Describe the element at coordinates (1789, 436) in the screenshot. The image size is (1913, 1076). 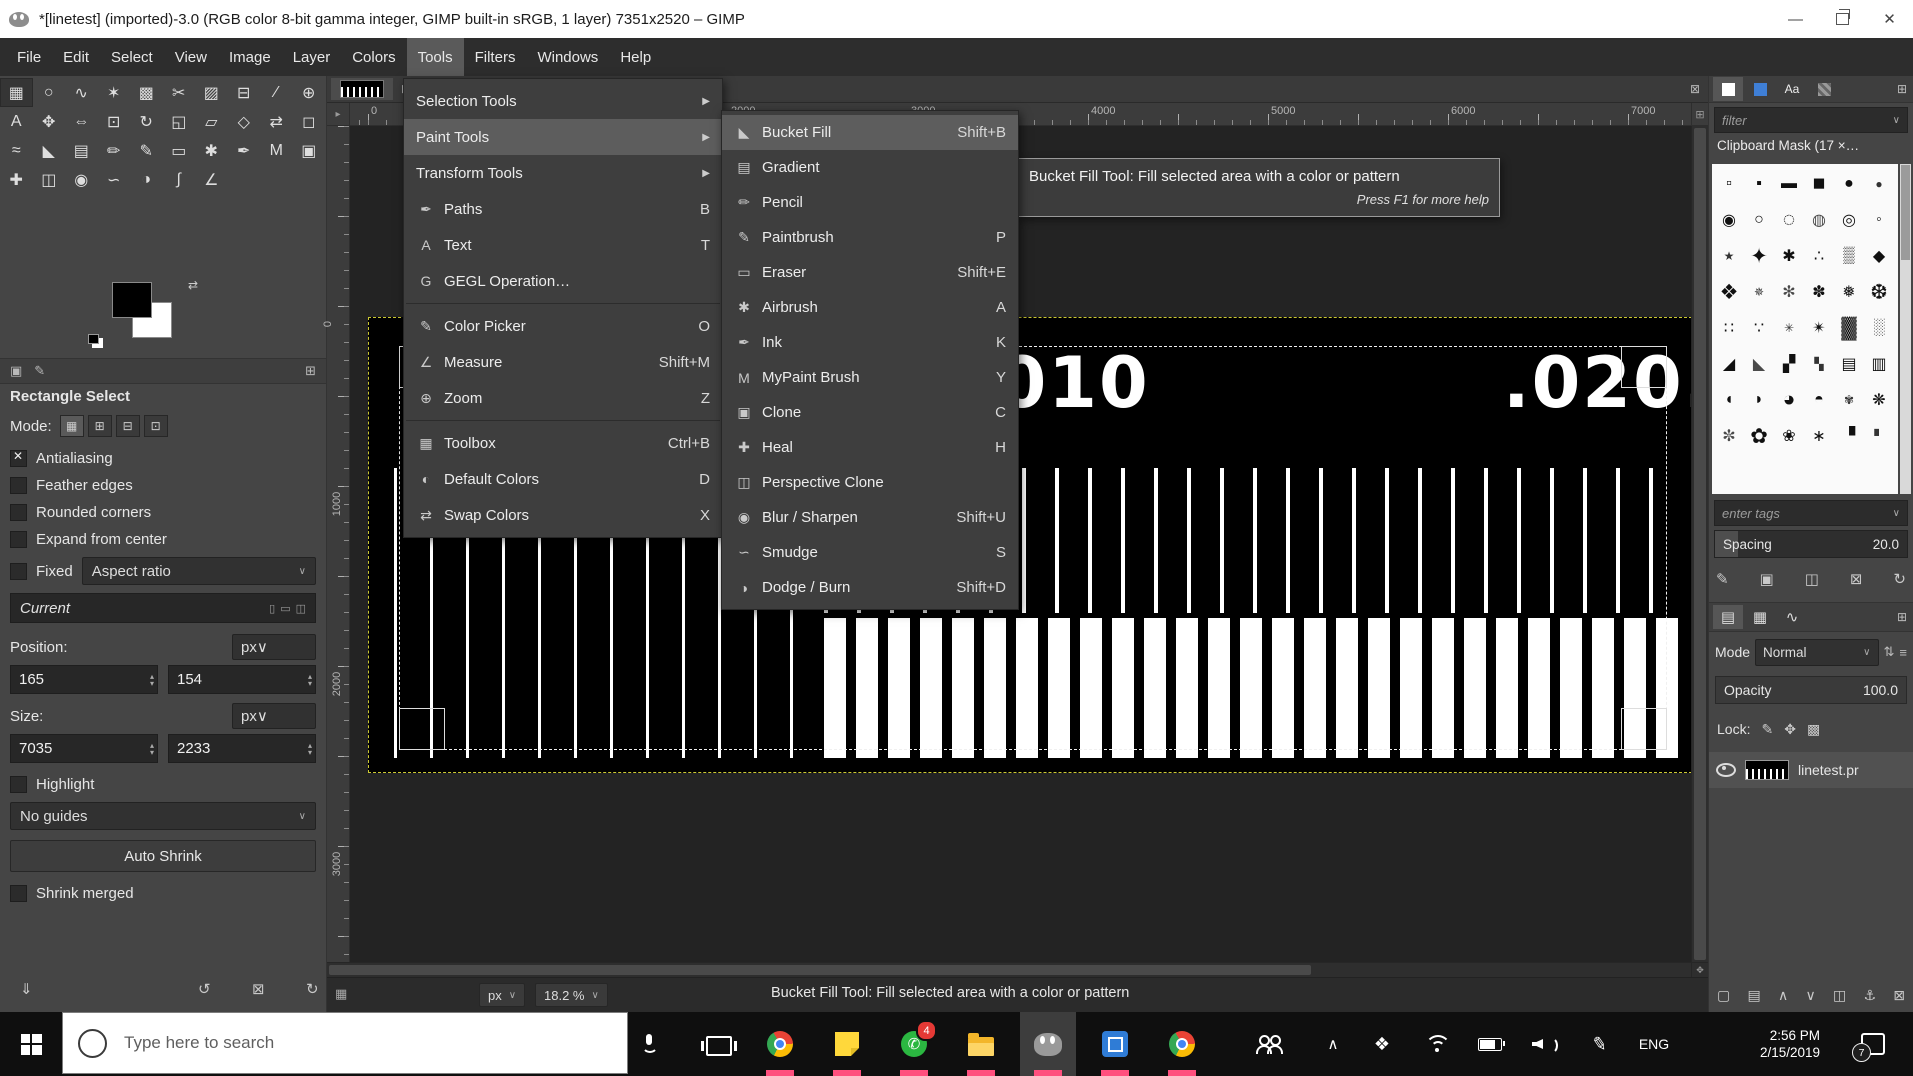
I see `brush-item: ❀` at that location.